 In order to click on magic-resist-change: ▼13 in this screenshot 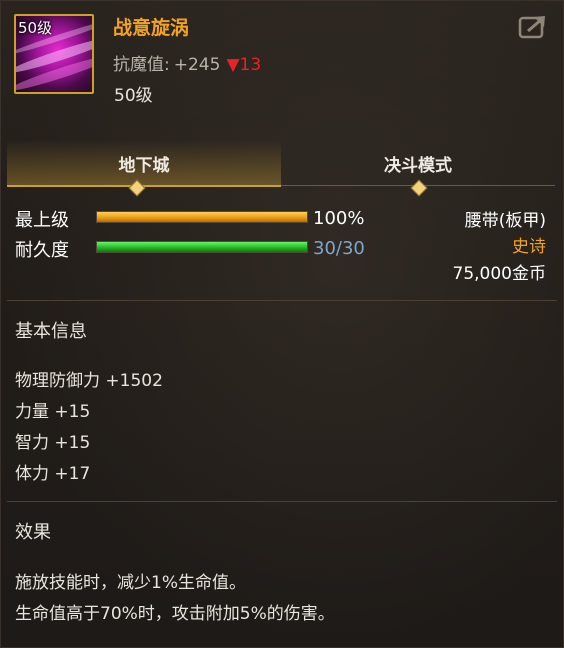, I will do `click(244, 65)`.